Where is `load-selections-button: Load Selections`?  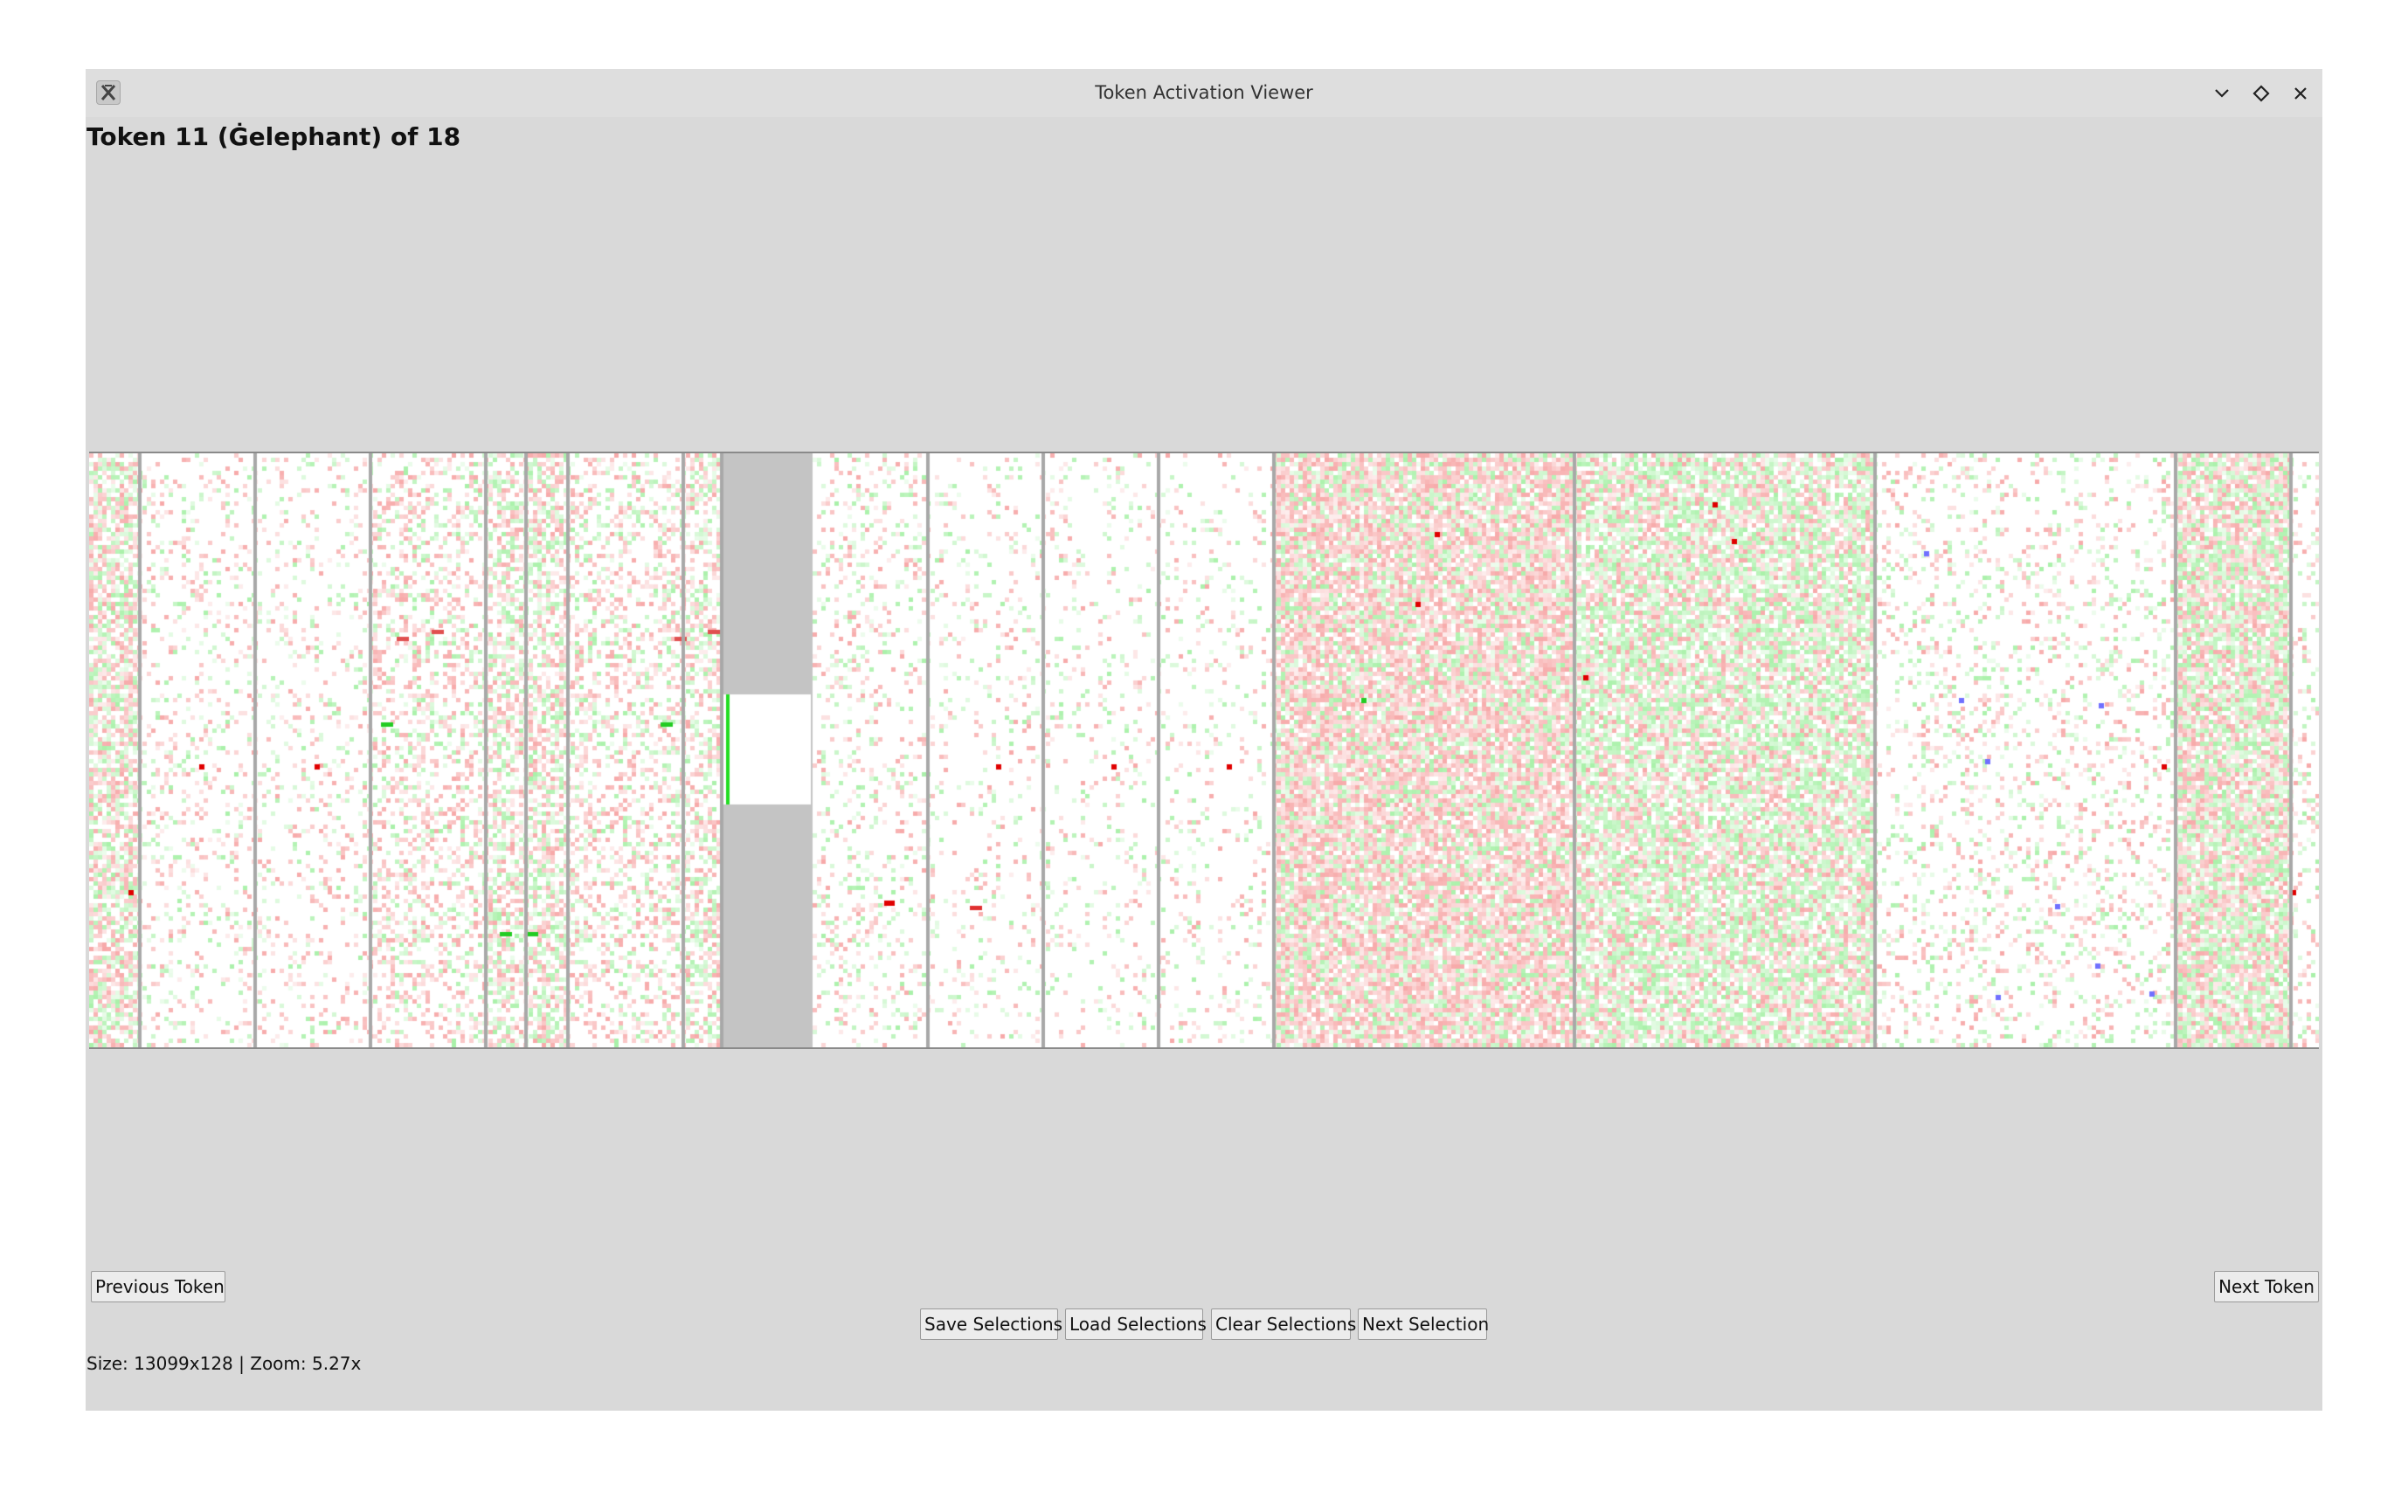
load-selections-button: Load Selections is located at coordinates (1136, 1324).